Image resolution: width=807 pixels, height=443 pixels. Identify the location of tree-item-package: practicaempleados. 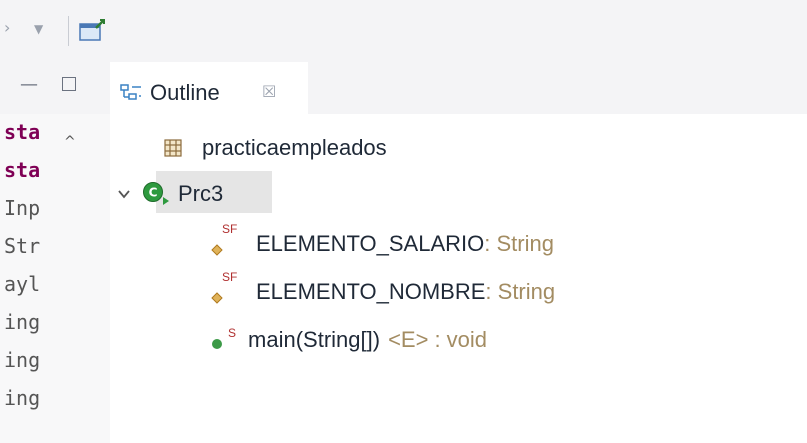
(275, 148).